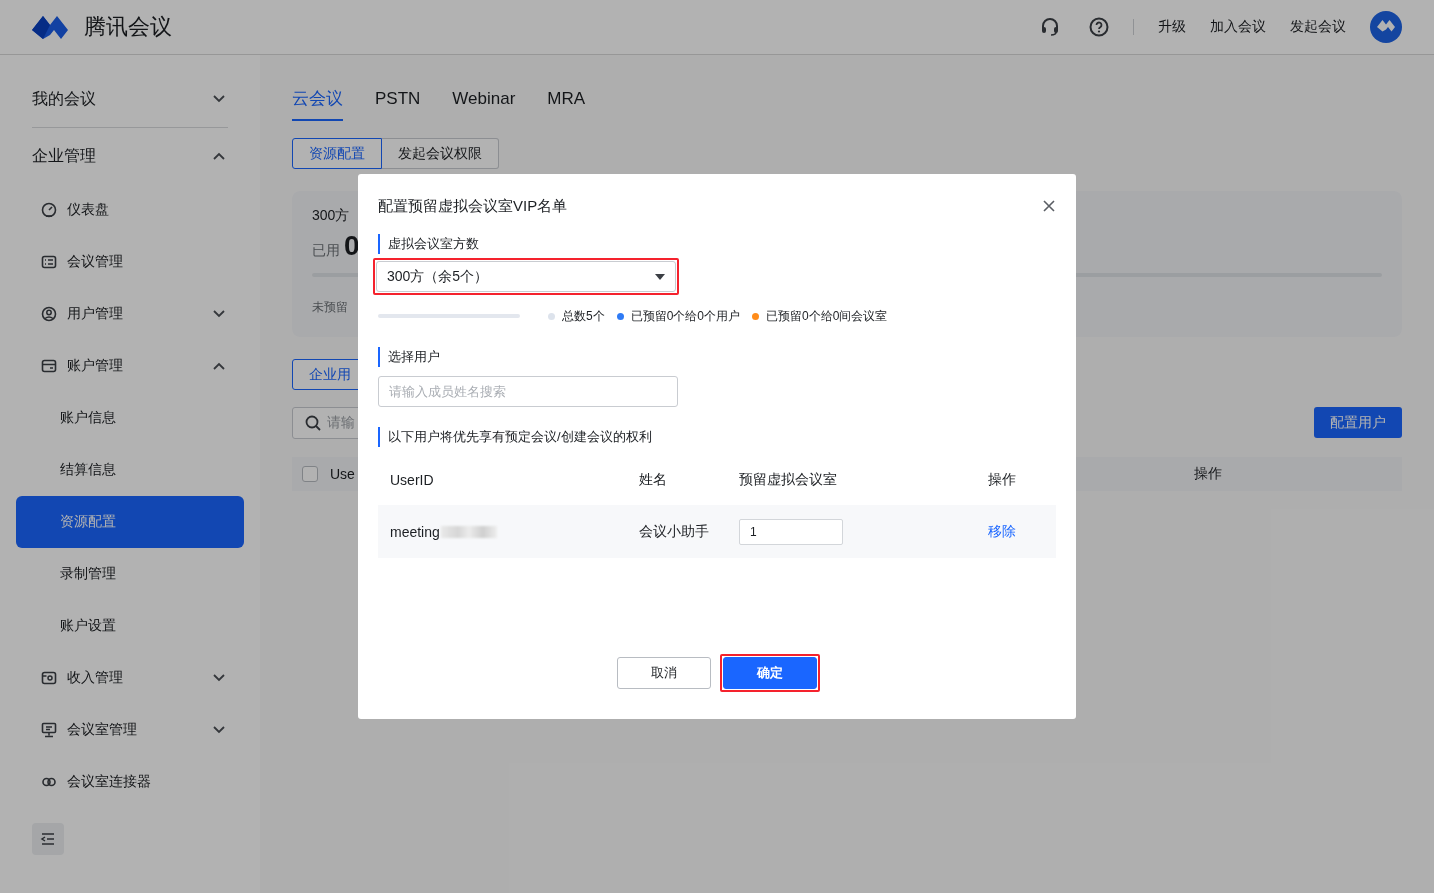  Describe the element at coordinates (342, 474) in the screenshot. I see `column-header: Use` at that location.